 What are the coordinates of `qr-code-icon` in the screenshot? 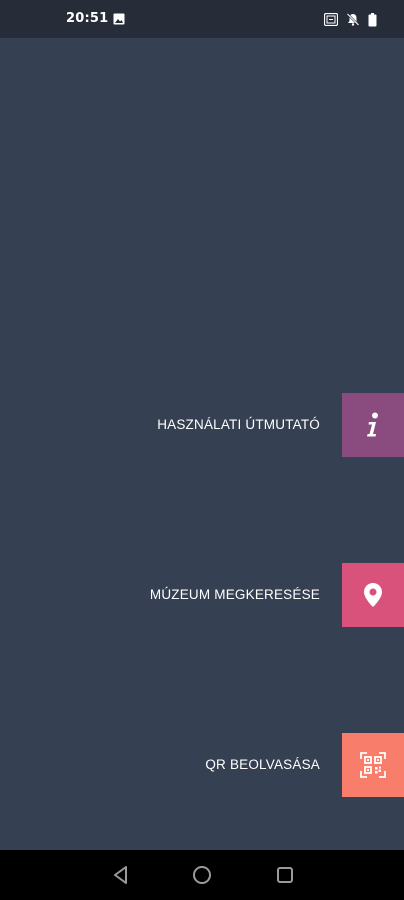 It's located at (373, 765).